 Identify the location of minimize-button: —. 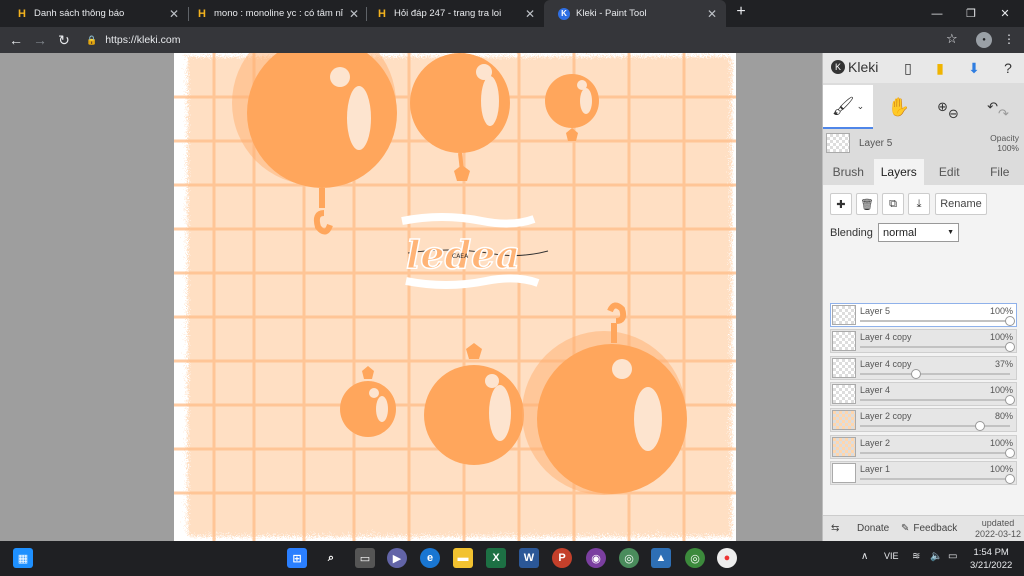
(937, 13).